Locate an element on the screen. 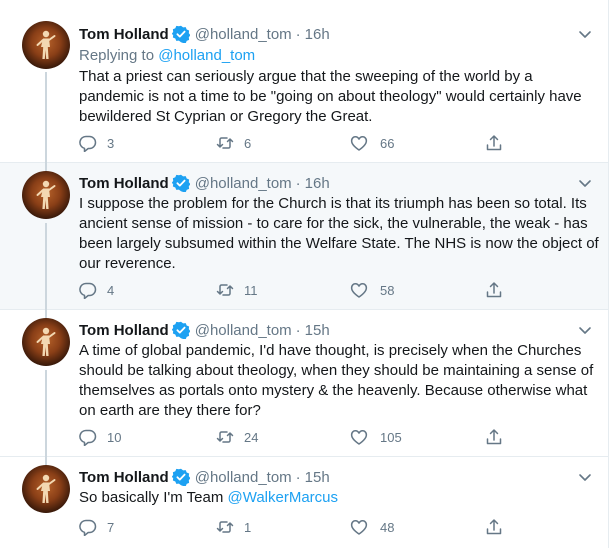 Image resolution: width=609 pixels, height=548 pixels. like-button: 48 is located at coordinates (372, 527).